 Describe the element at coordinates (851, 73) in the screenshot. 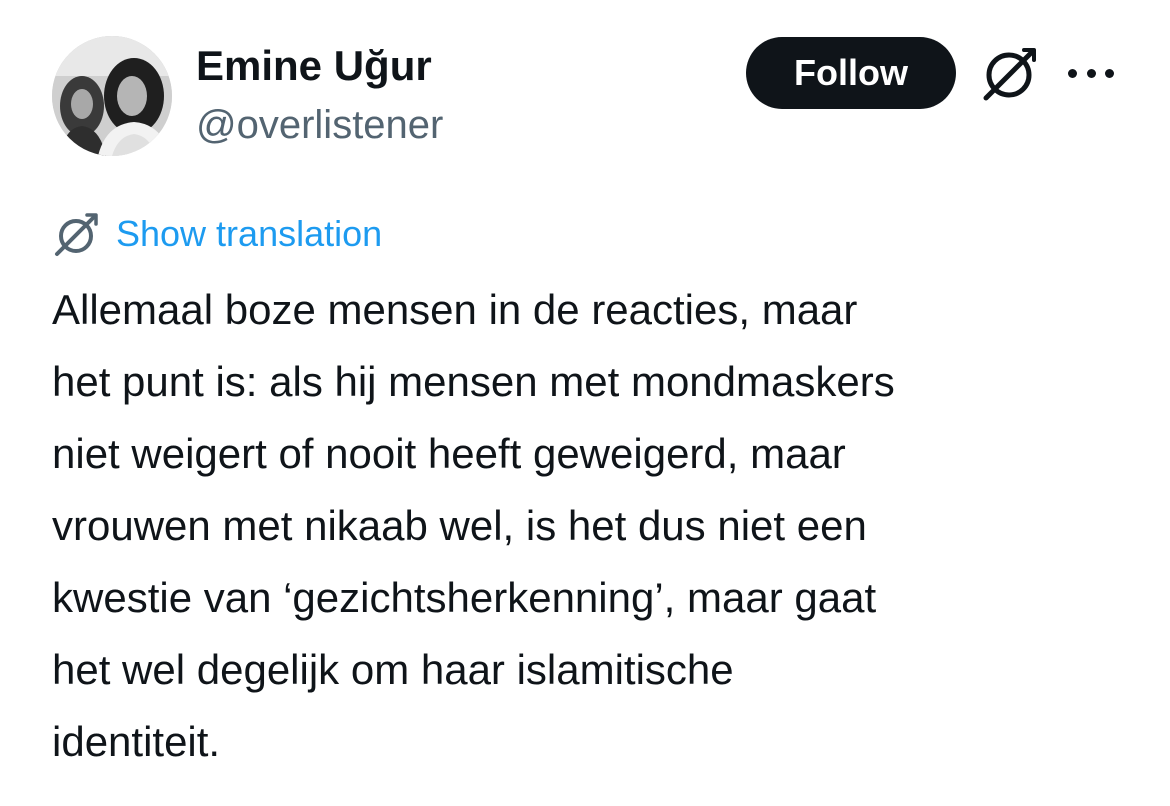

I see `follow-button: Follow` at that location.